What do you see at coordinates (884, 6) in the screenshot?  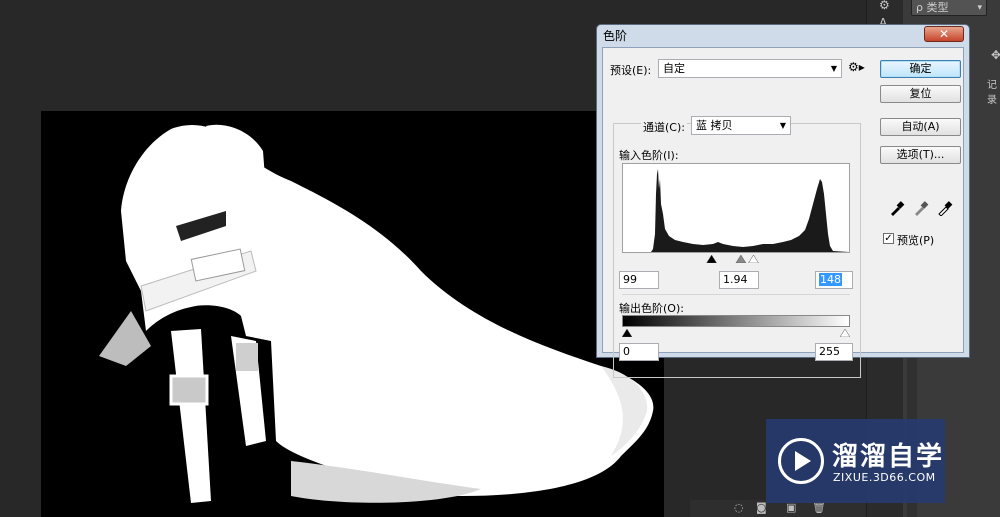 I see `panel-icon: ⚙` at bounding box center [884, 6].